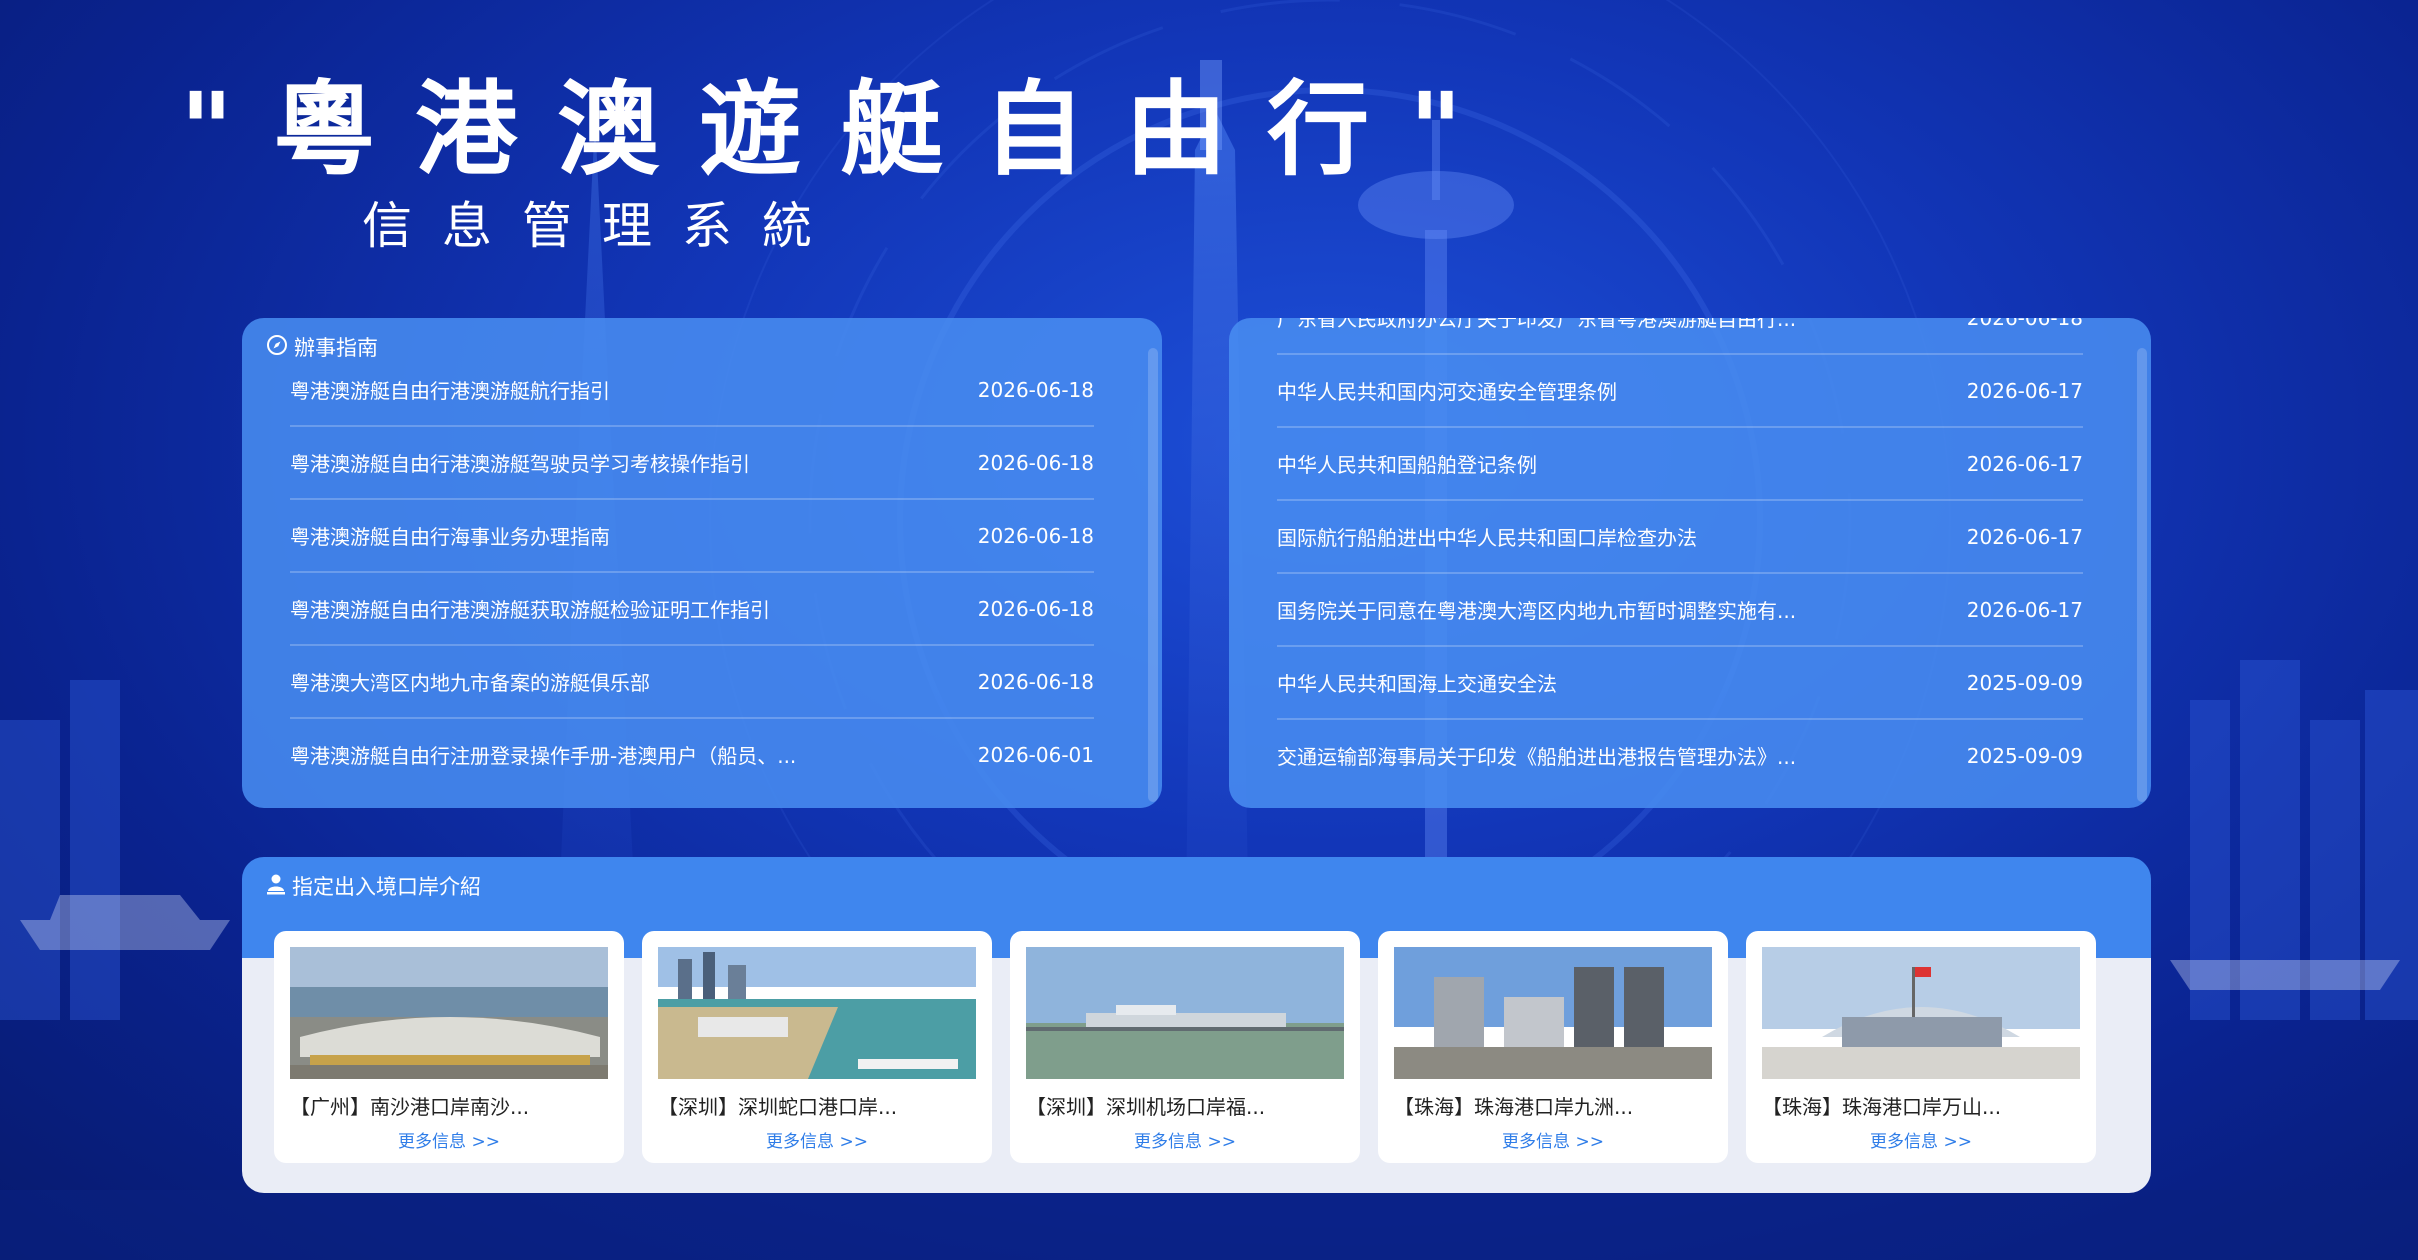  What do you see at coordinates (1035, 754) in the screenshot?
I see `guide-item-date: 2026-06-01` at bounding box center [1035, 754].